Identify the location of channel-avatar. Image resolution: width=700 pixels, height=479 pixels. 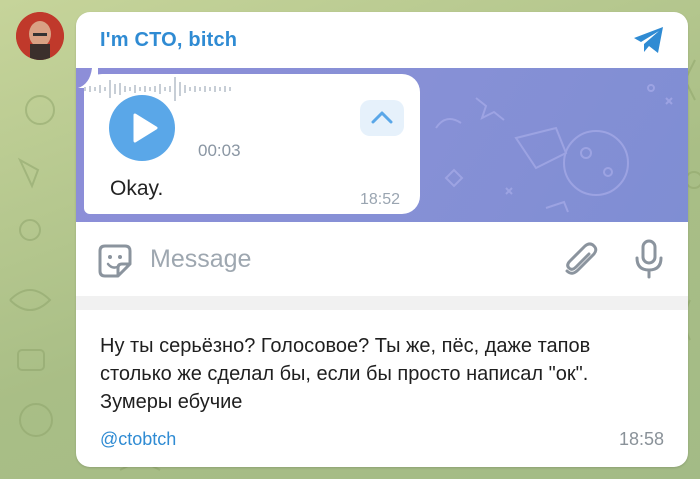
(40, 36).